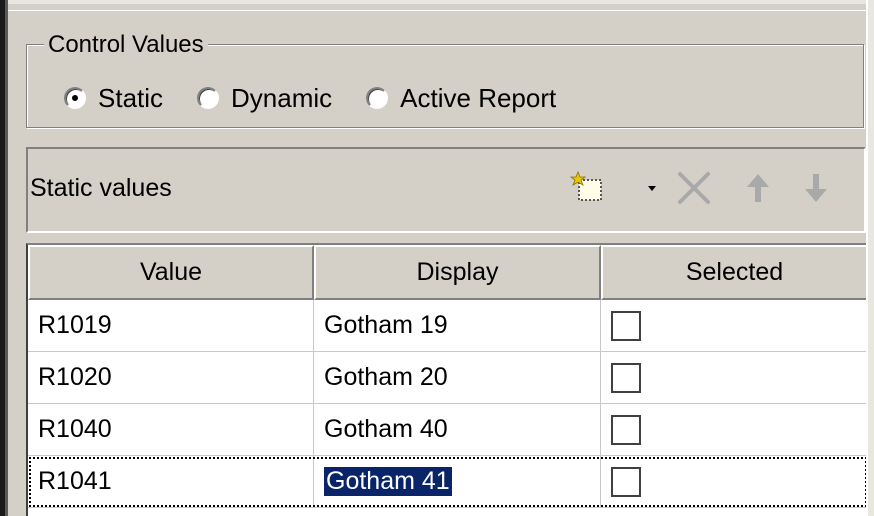  What do you see at coordinates (388, 481) in the screenshot?
I see `display-cell-selected-text: Gotham 41` at bounding box center [388, 481].